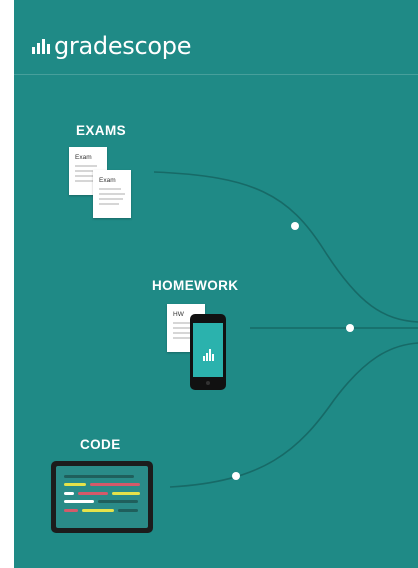 This screenshot has height=568, width=418. Describe the element at coordinates (208, 355) in the screenshot. I see `bar-chart-icon` at that location.